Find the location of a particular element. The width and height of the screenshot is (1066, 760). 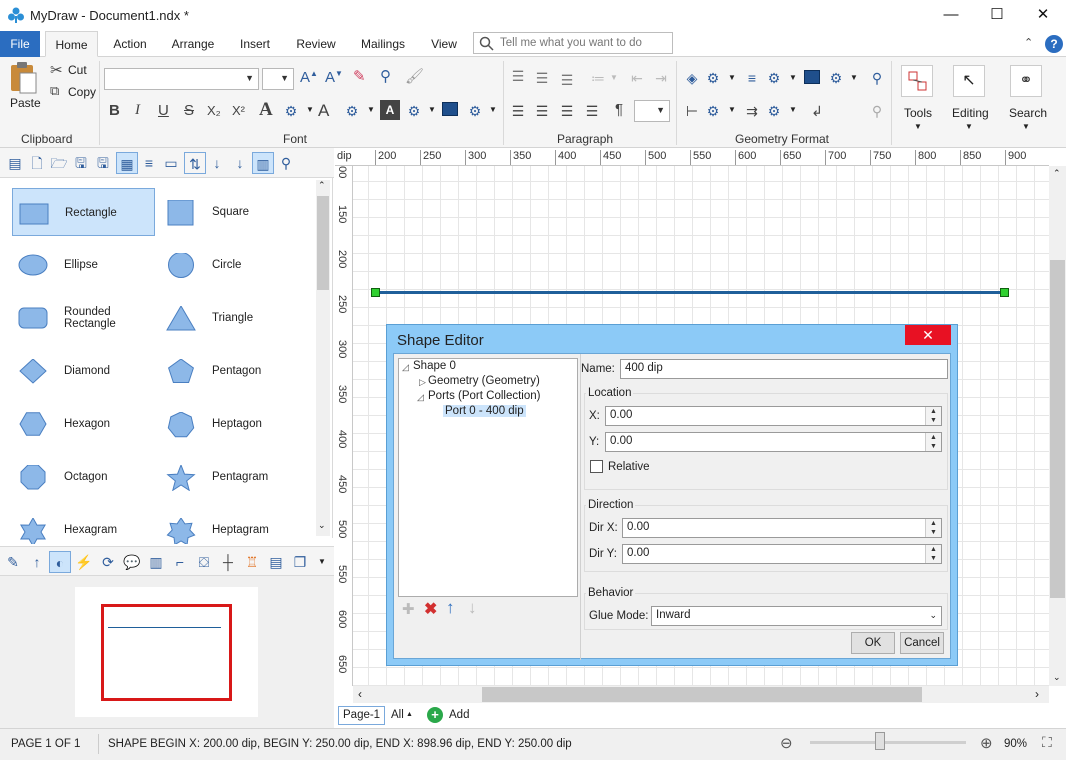

tools-icon is located at coordinates (917, 81).